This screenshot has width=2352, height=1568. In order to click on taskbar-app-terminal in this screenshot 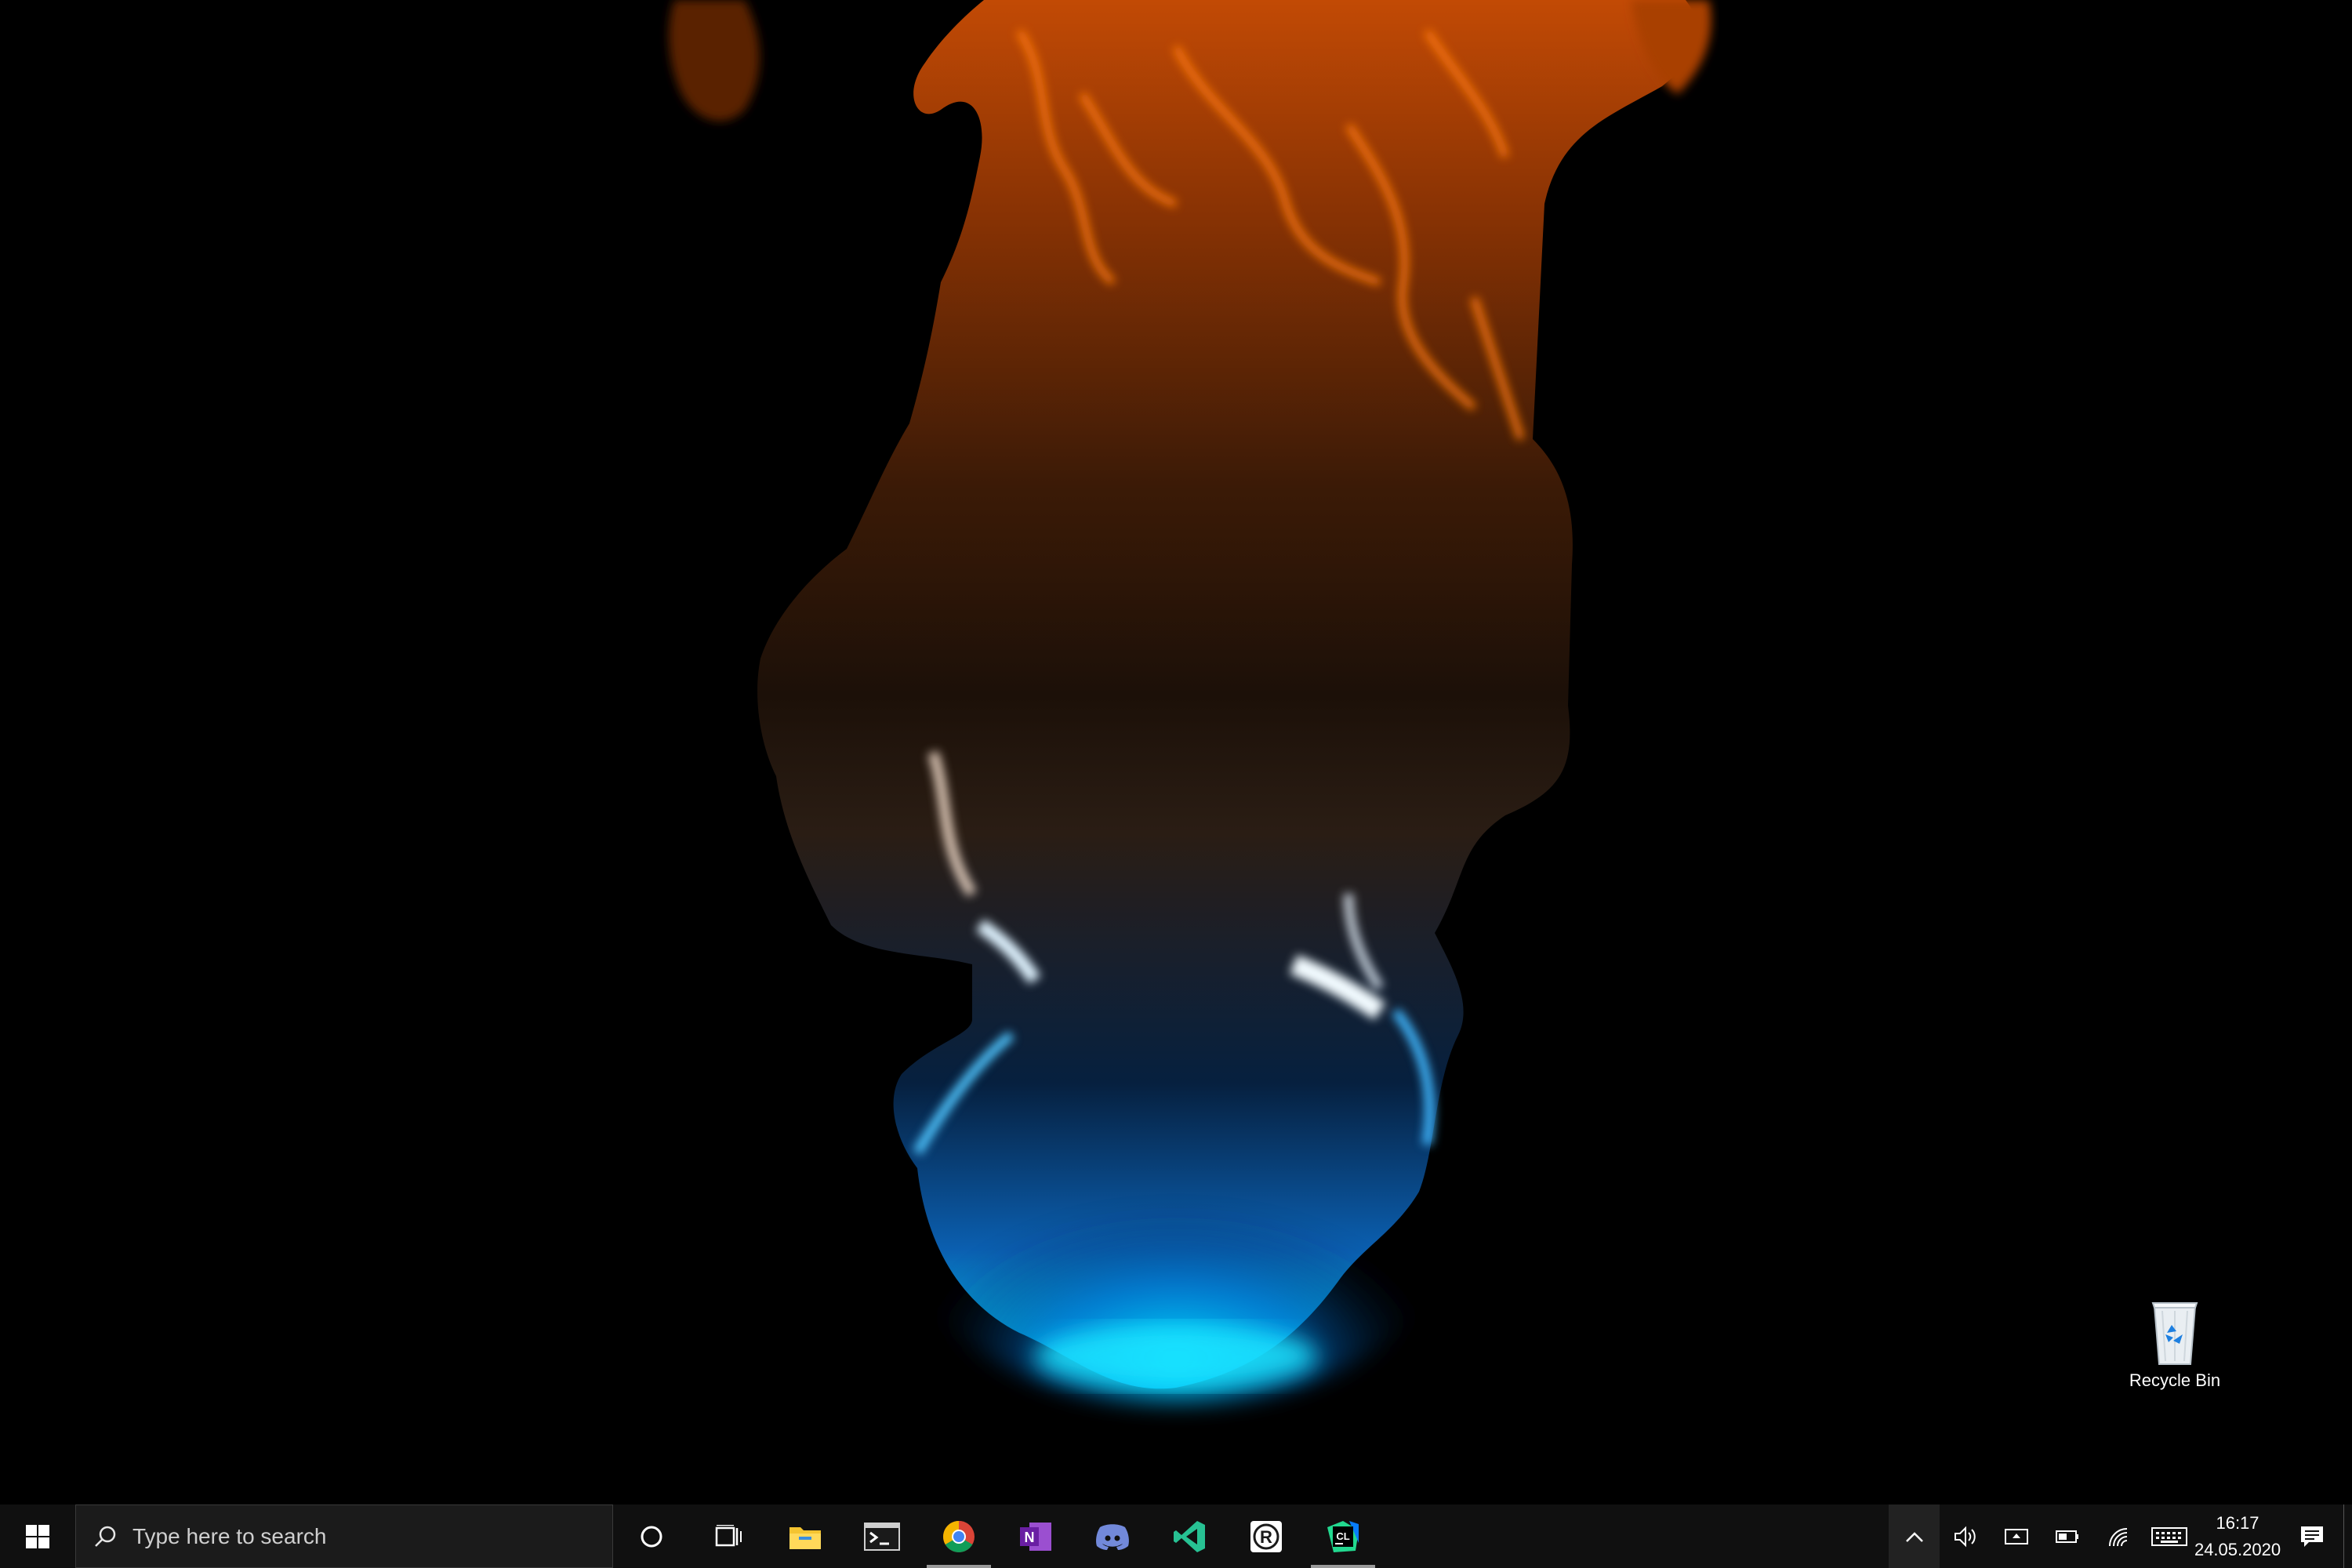, I will do `click(882, 1536)`.